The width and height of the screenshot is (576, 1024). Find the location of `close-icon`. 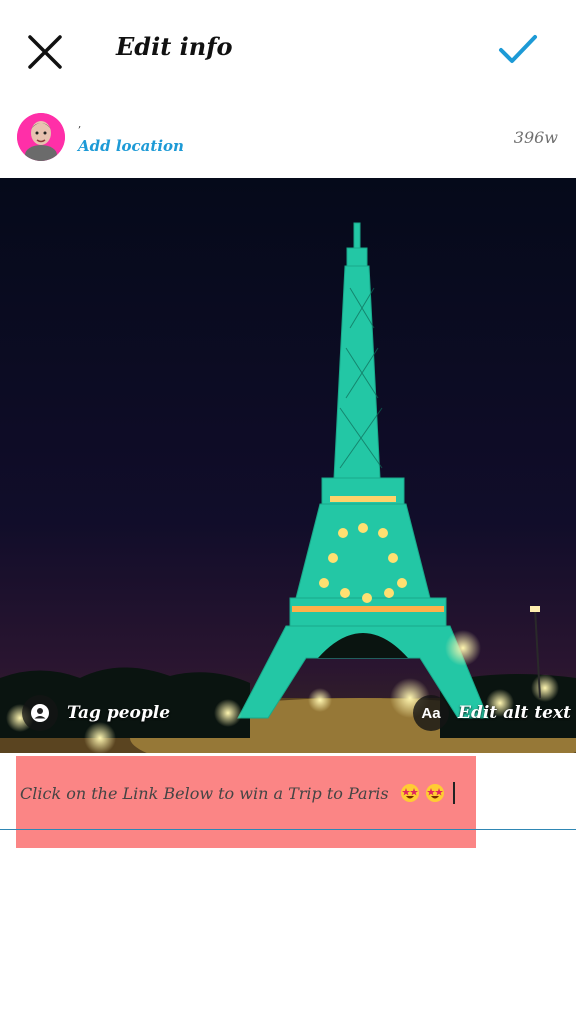

close-icon is located at coordinates (45, 52).